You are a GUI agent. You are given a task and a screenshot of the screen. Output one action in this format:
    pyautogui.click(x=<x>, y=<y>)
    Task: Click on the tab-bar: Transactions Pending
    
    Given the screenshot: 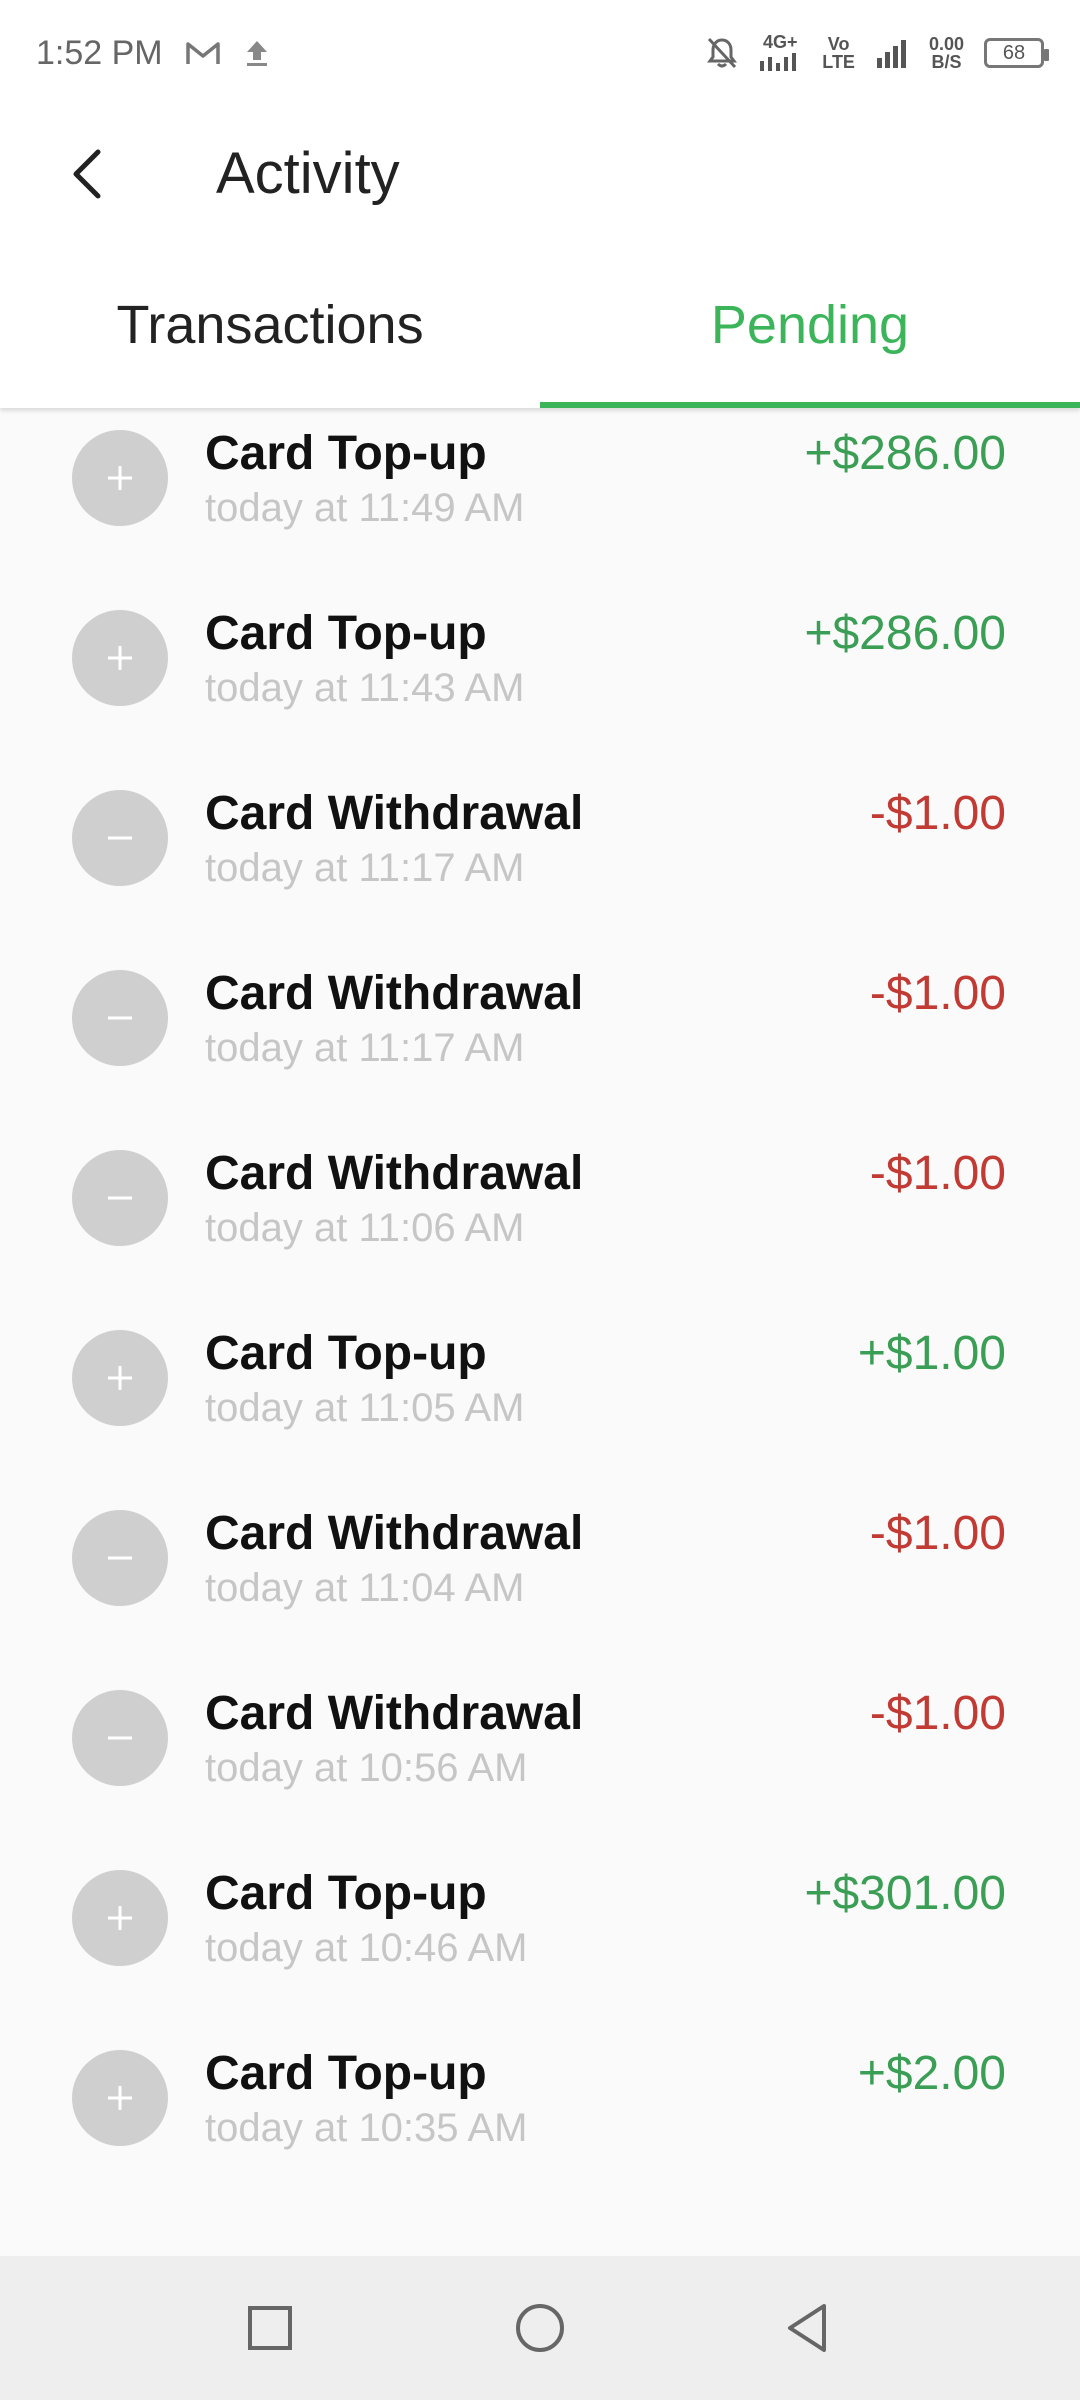 What is the action you would take?
    pyautogui.click(x=540, y=325)
    